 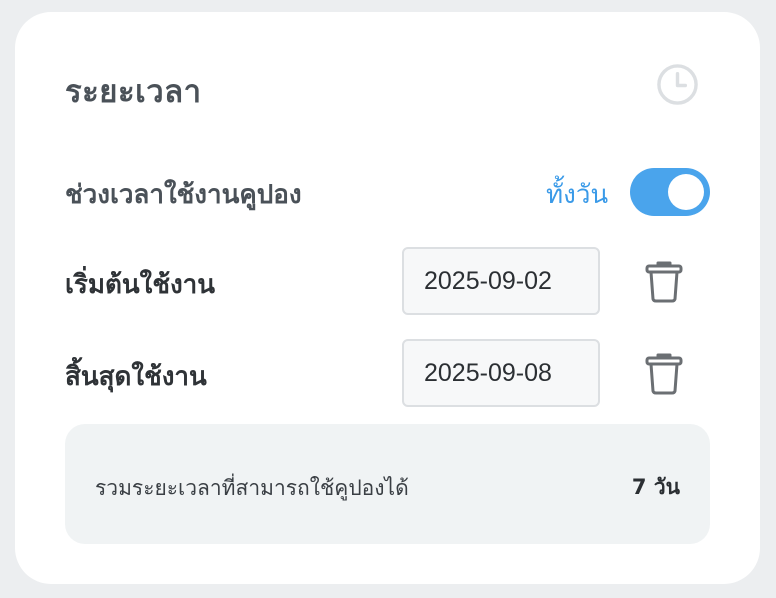 I want to click on start-date-input, so click(x=501, y=281).